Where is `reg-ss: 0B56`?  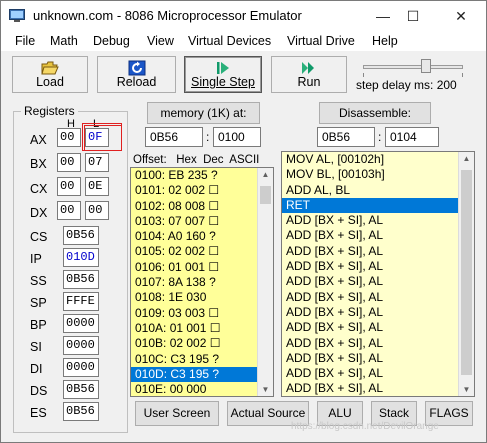 reg-ss: 0B56 is located at coordinates (81, 279).